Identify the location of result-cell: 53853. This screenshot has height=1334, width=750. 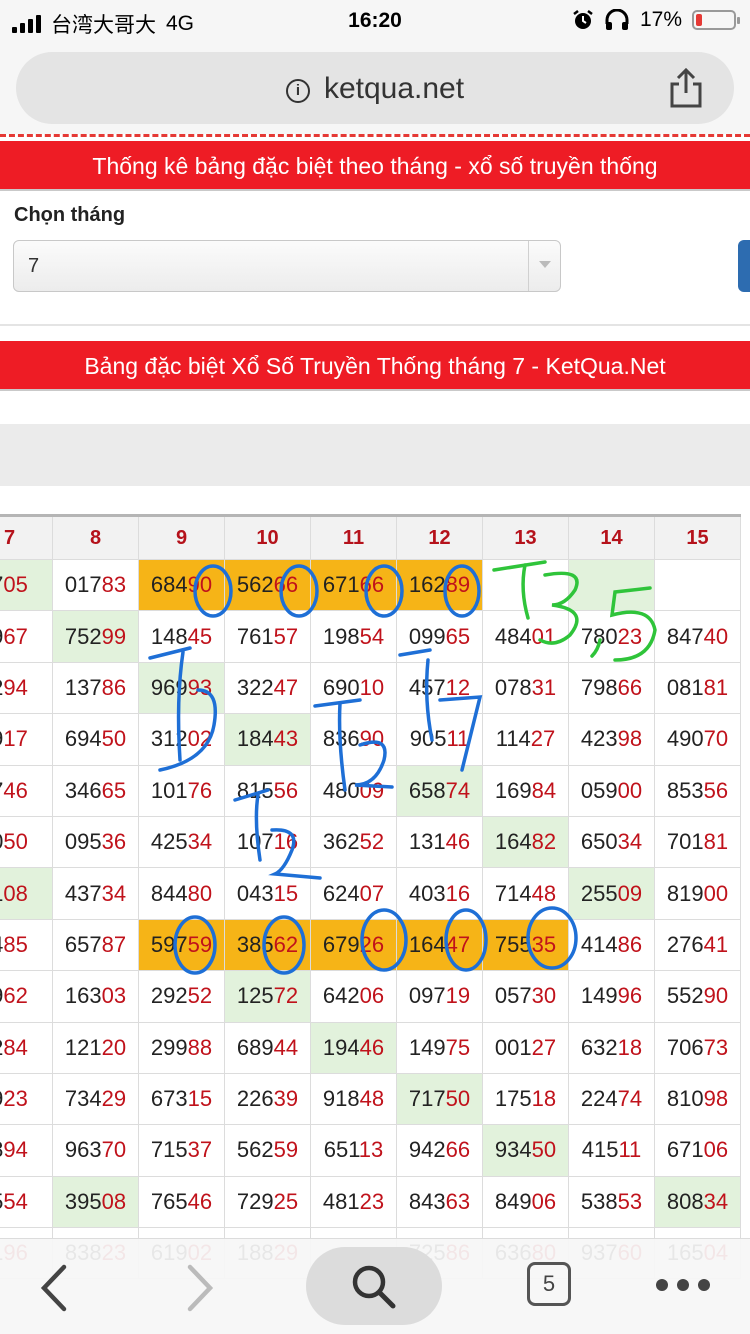
(611, 1202).